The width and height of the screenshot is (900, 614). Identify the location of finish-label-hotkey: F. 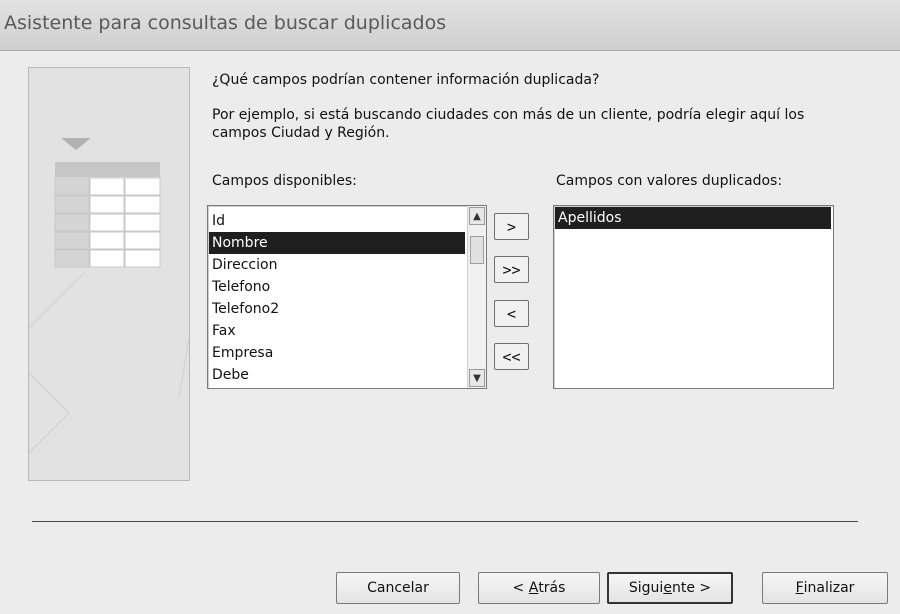
(799, 588).